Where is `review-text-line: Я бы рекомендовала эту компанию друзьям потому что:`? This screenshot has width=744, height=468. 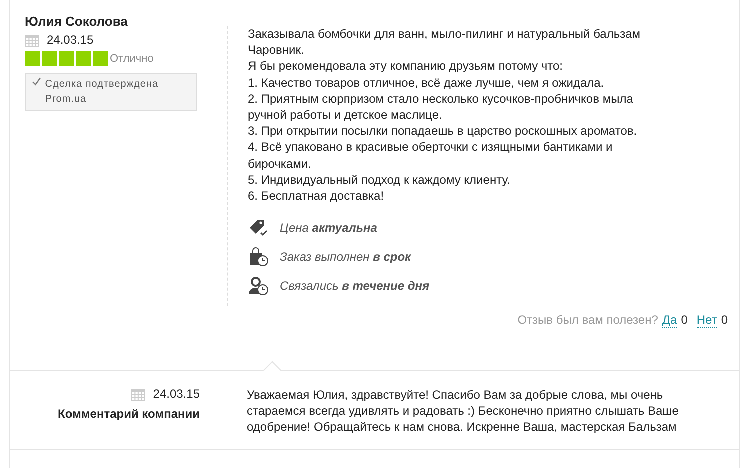 review-text-line: Я бы рекомендовала эту компанию друзьям потому что: is located at coordinates (406, 66).